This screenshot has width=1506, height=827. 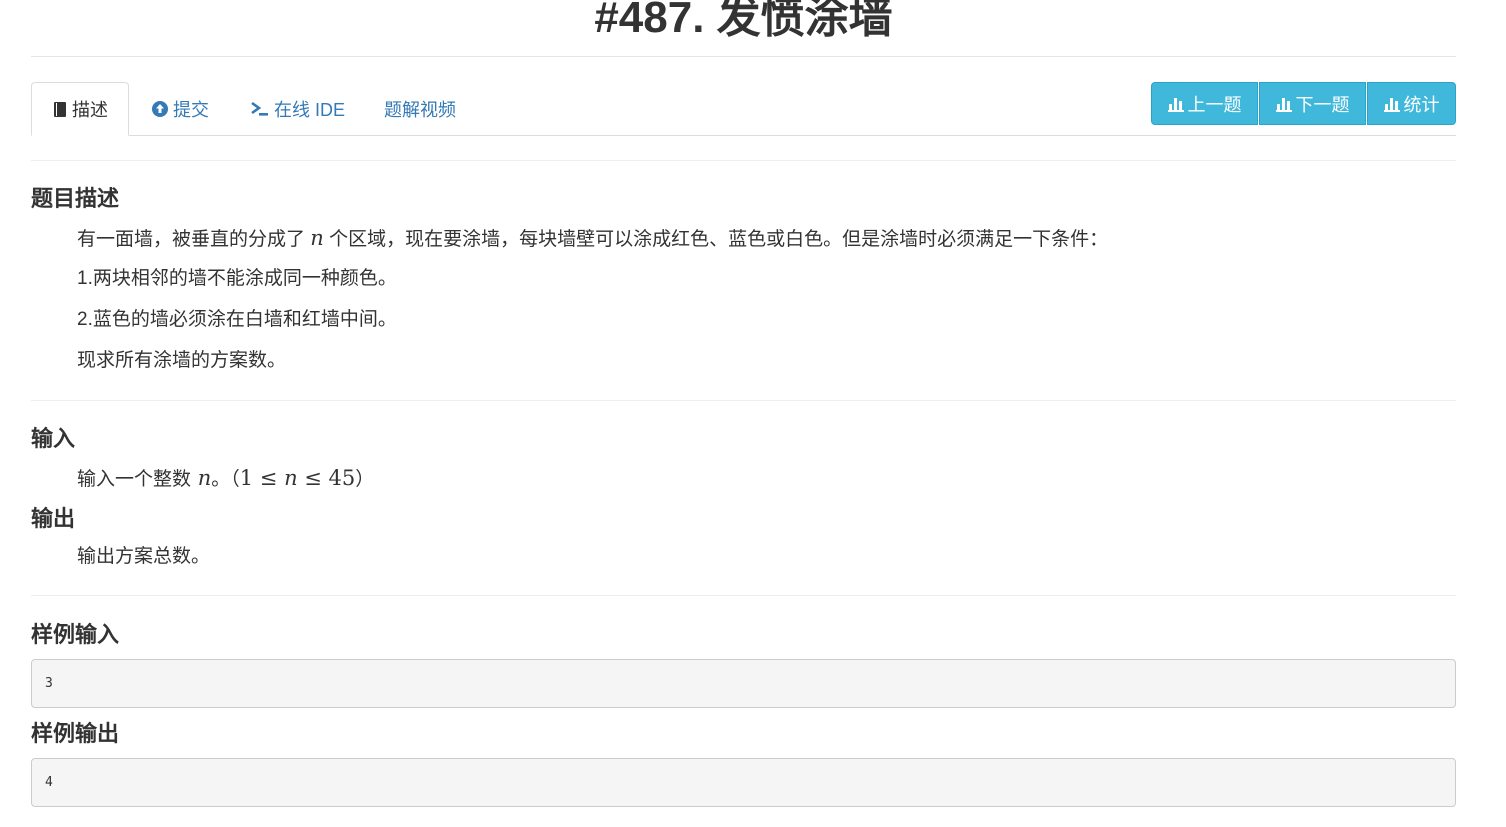 I want to click on sample-input-block: 3, so click(x=743, y=683).